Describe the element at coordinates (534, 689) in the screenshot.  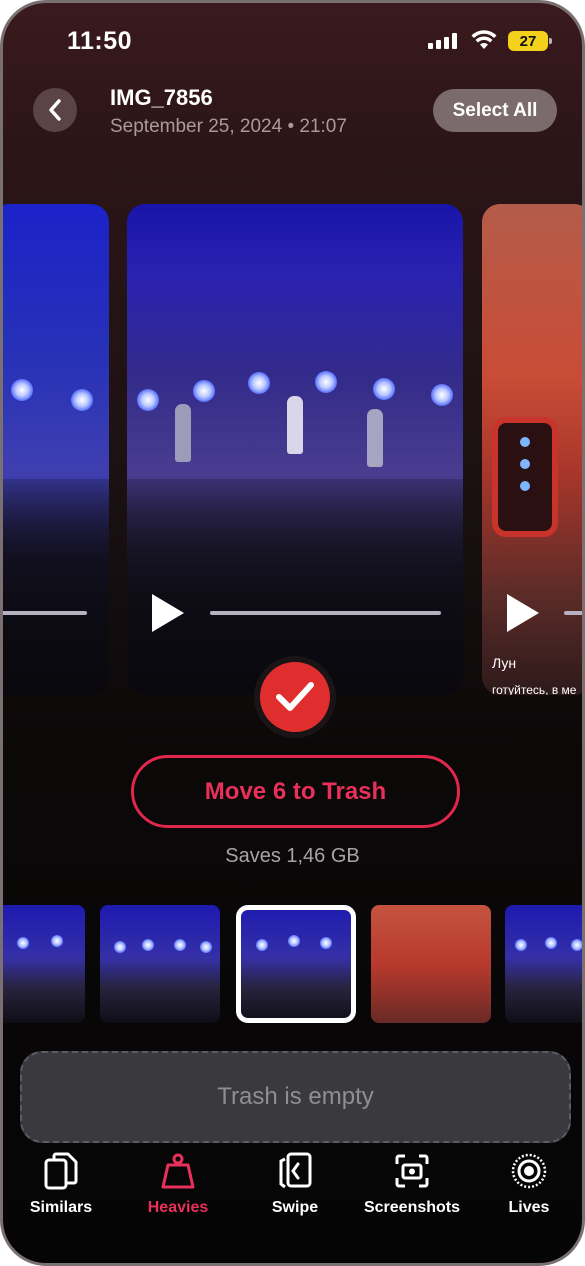
I see `video-caption: готуйтесь, в ме` at that location.